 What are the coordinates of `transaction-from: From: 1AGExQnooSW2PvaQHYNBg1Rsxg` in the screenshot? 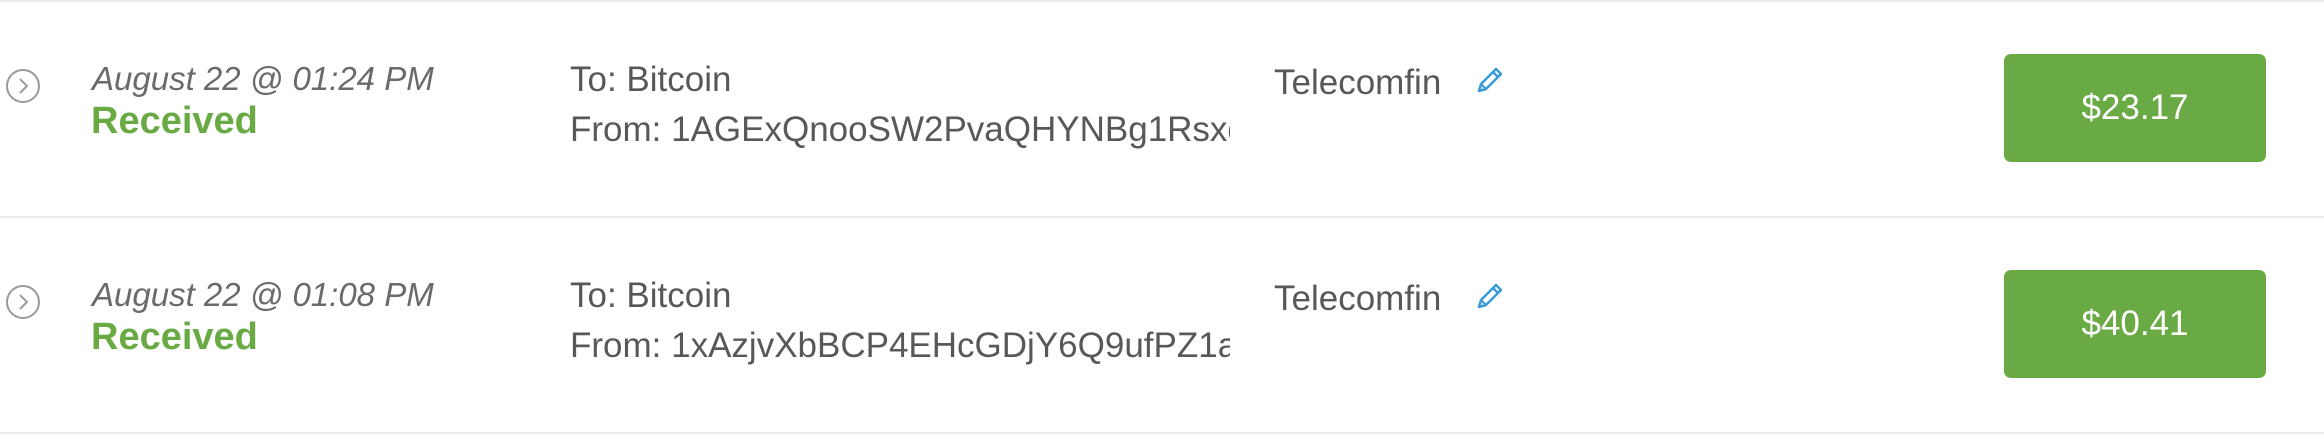 It's located at (900, 129).